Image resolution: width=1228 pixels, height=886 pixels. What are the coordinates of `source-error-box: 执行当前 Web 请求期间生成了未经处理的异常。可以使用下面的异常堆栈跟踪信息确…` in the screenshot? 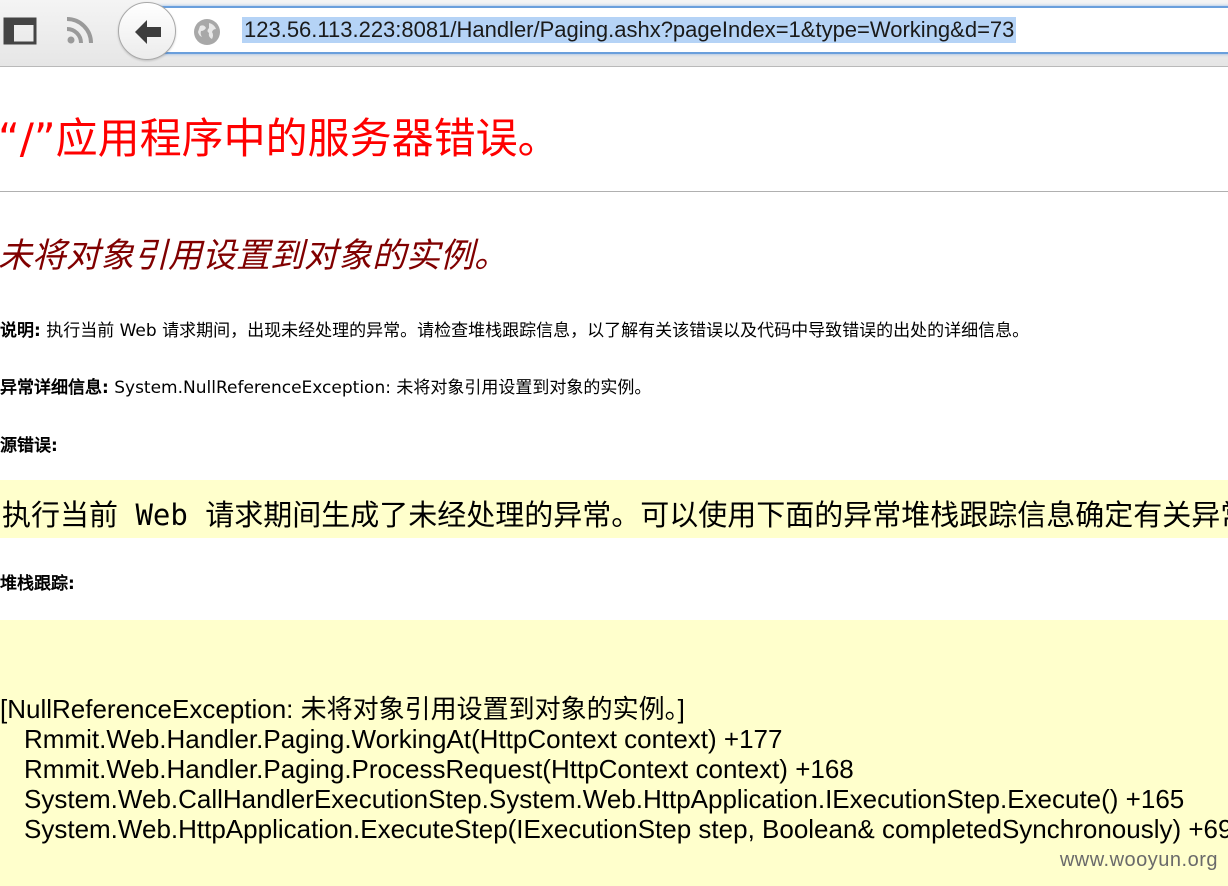 It's located at (614, 509).